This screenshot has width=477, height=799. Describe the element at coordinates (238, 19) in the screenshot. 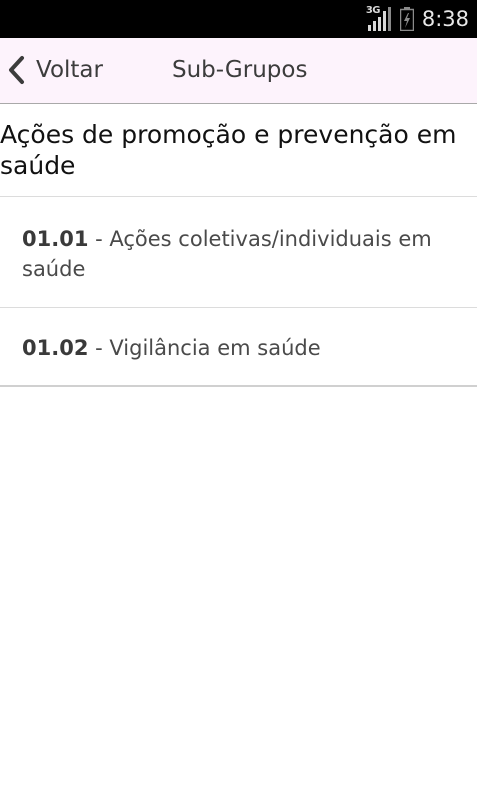

I see `status-bar: 3G 8:38` at that location.